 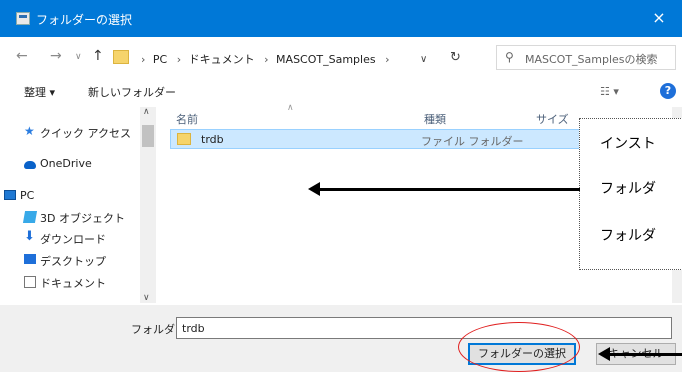 What do you see at coordinates (23, 18) in the screenshot?
I see `app-icon` at bounding box center [23, 18].